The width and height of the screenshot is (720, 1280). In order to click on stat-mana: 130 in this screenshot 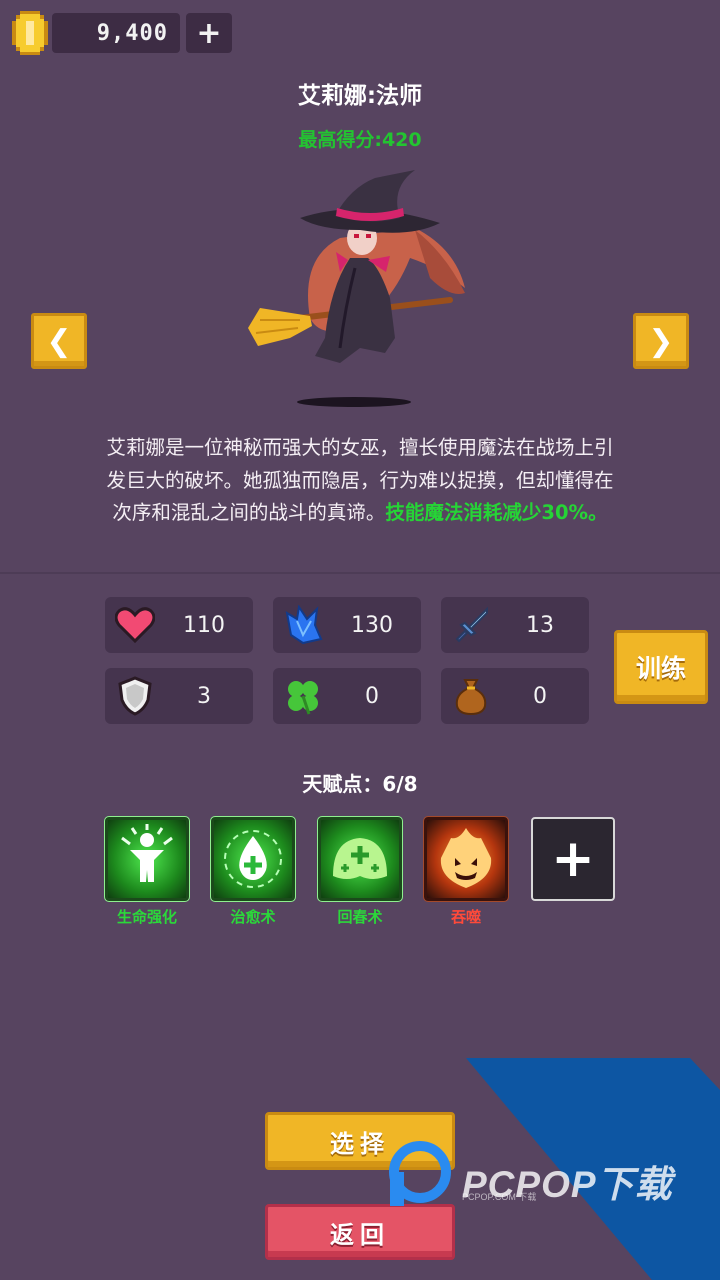, I will do `click(347, 625)`.